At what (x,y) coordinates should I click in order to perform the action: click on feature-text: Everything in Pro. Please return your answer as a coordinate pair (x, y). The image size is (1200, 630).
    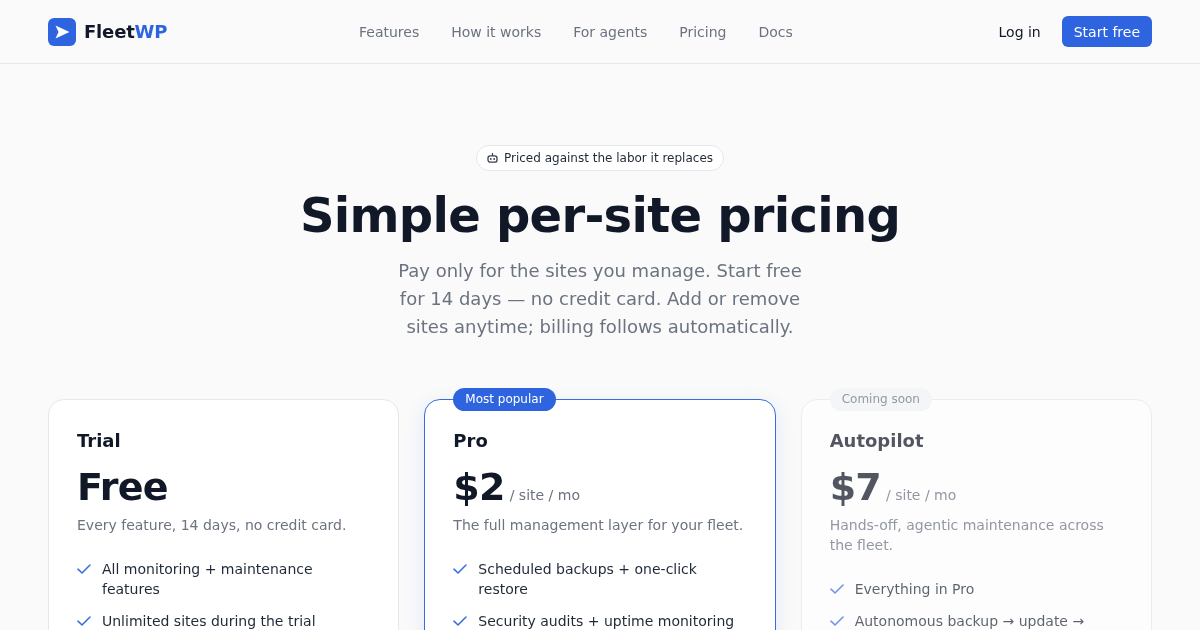
    Looking at the image, I should click on (914, 589).